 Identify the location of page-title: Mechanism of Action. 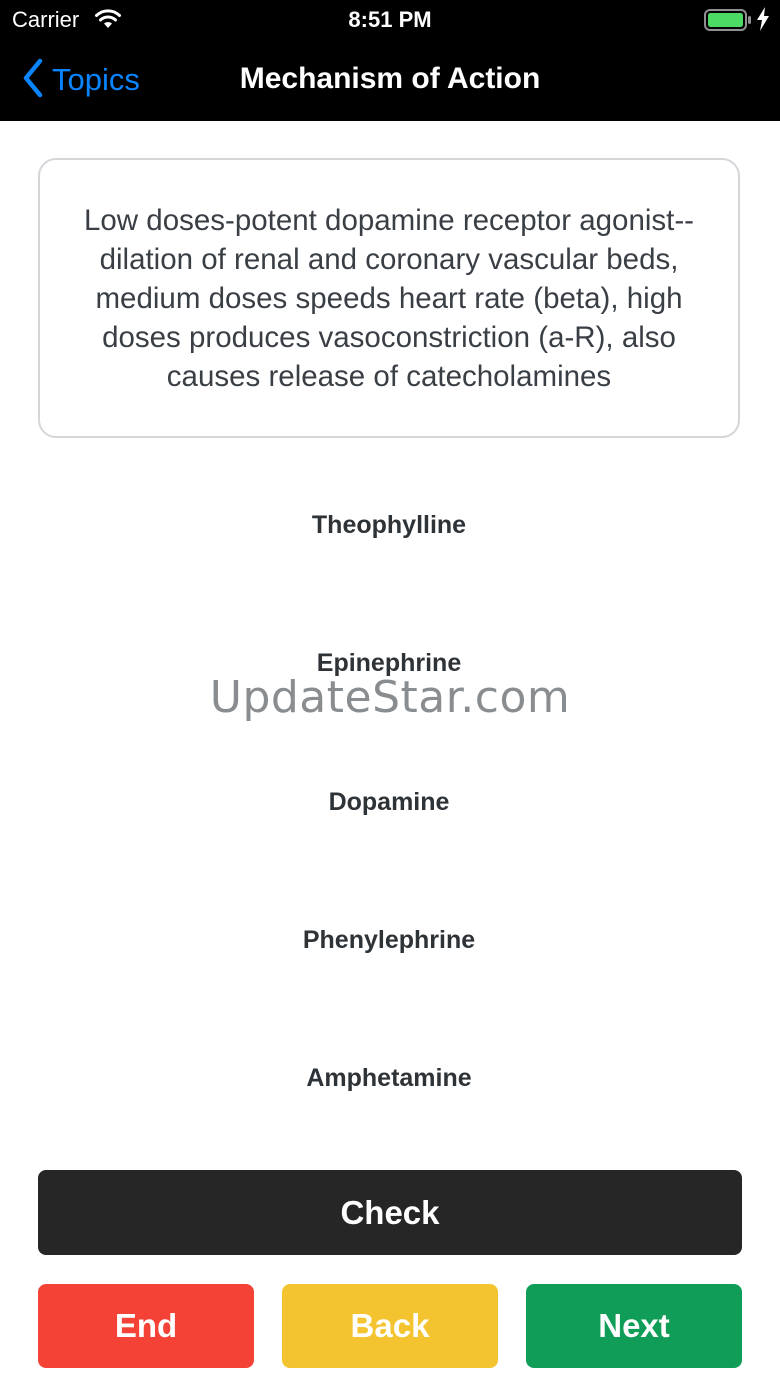
(390, 78).